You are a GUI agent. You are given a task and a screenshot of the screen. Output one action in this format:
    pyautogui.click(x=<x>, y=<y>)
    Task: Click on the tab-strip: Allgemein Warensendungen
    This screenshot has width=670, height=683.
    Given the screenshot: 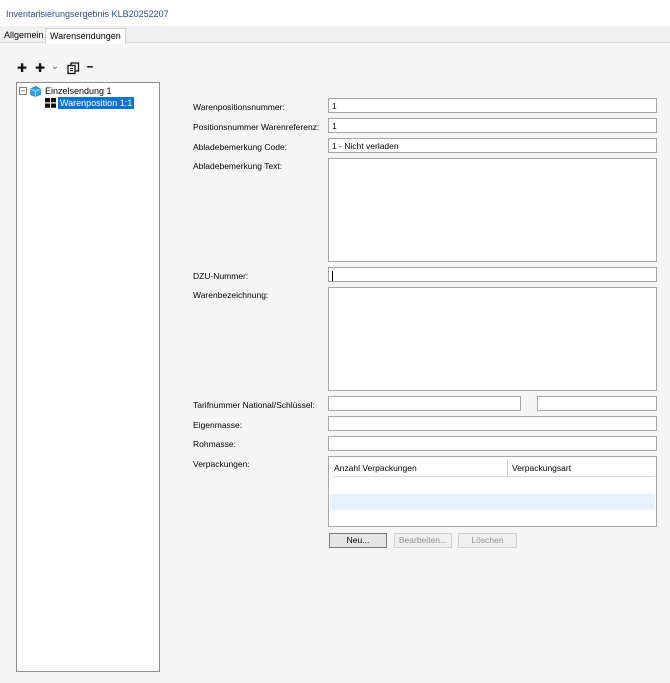 What is the action you would take?
    pyautogui.click(x=335, y=35)
    